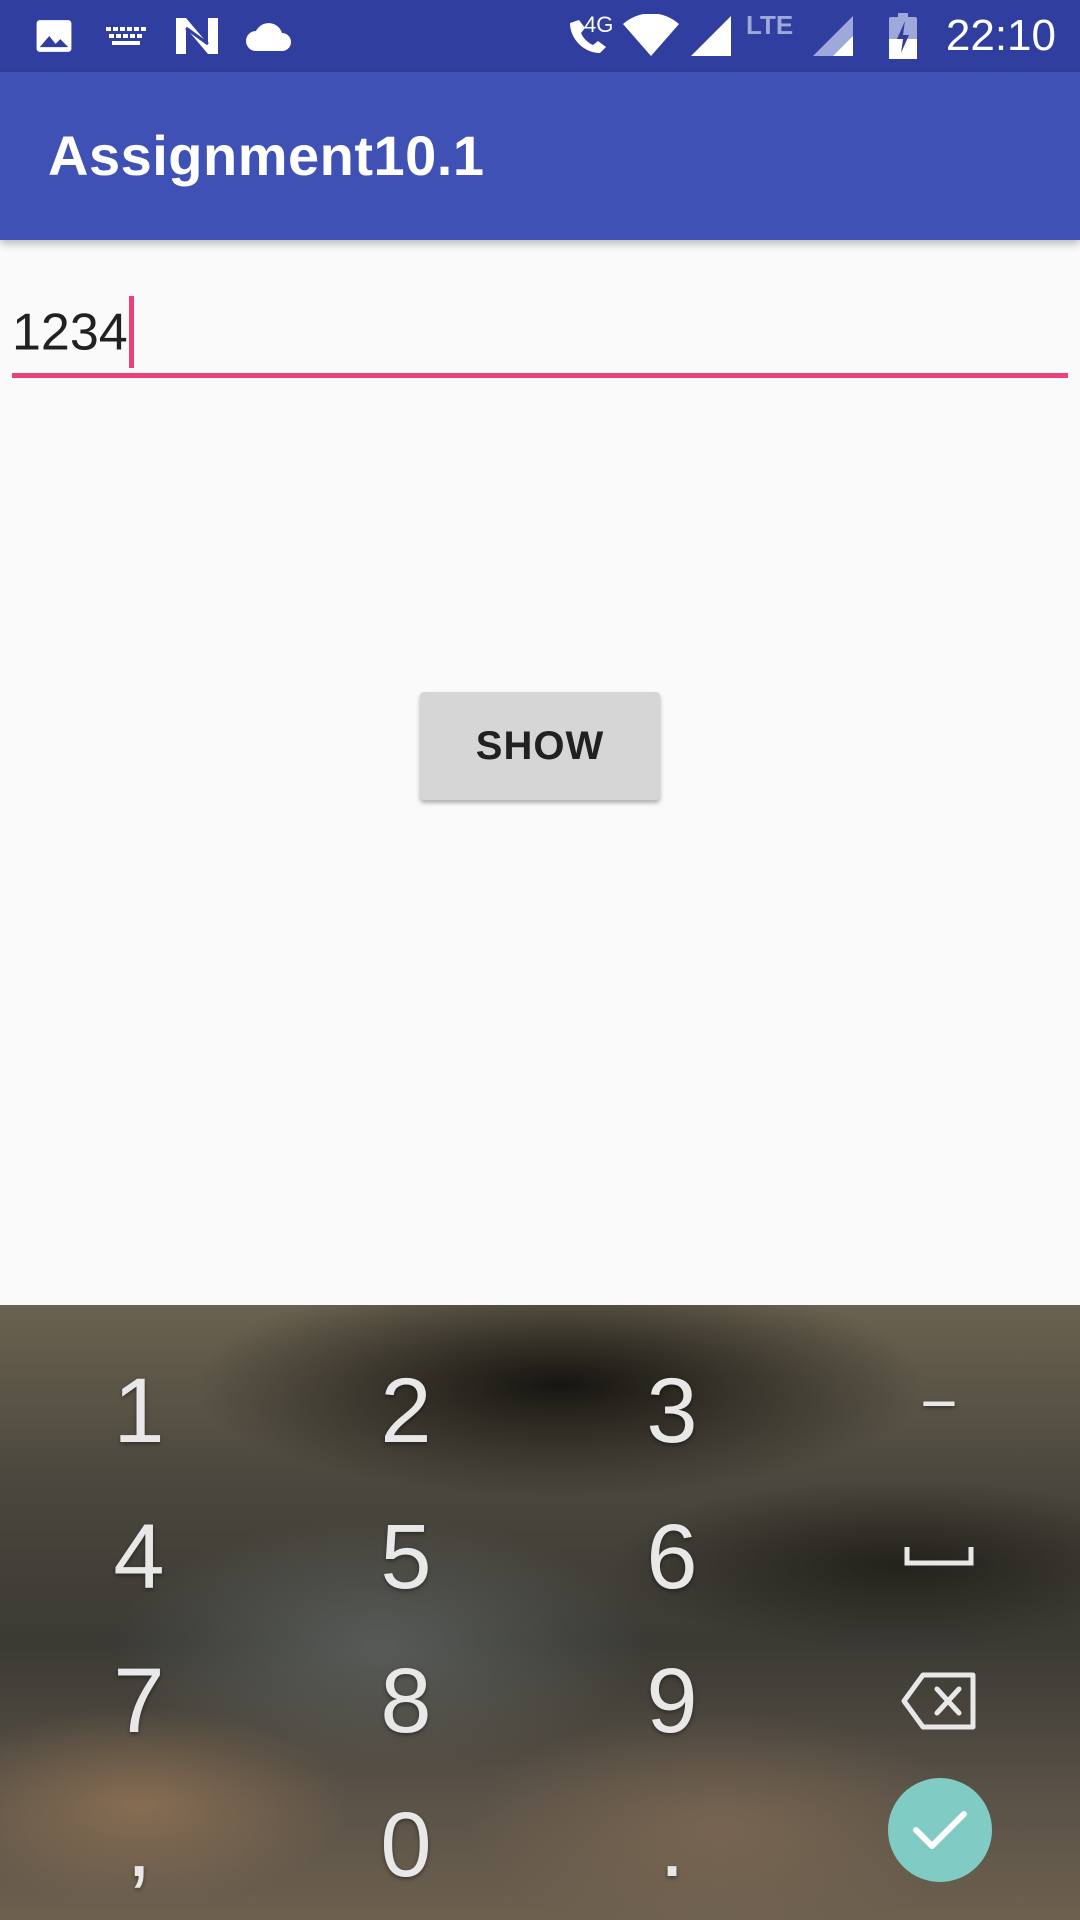 Image resolution: width=1080 pixels, height=1920 pixels. Describe the element at coordinates (672, 1701) in the screenshot. I see `key-9: 9` at that location.